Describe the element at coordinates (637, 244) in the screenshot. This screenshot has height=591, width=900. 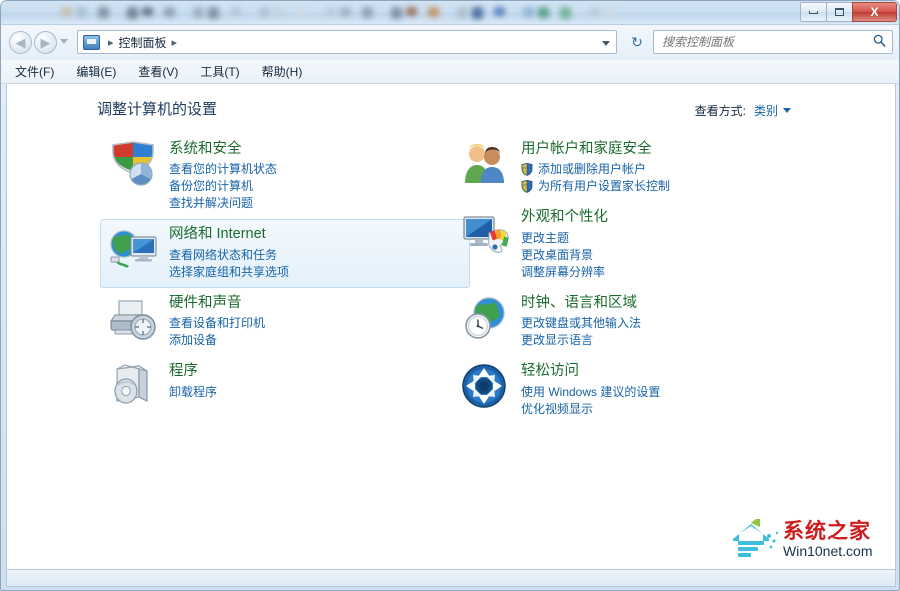
I see `category-appearance-and-personalization: 外观和个性化 更改主题更改桌面背景 调整屏幕分辨率` at that location.